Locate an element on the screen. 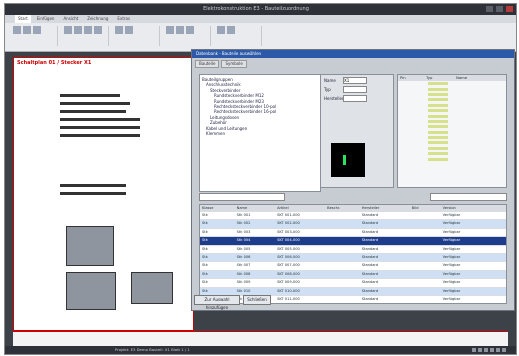  minimize-button is located at coordinates (489, 9).